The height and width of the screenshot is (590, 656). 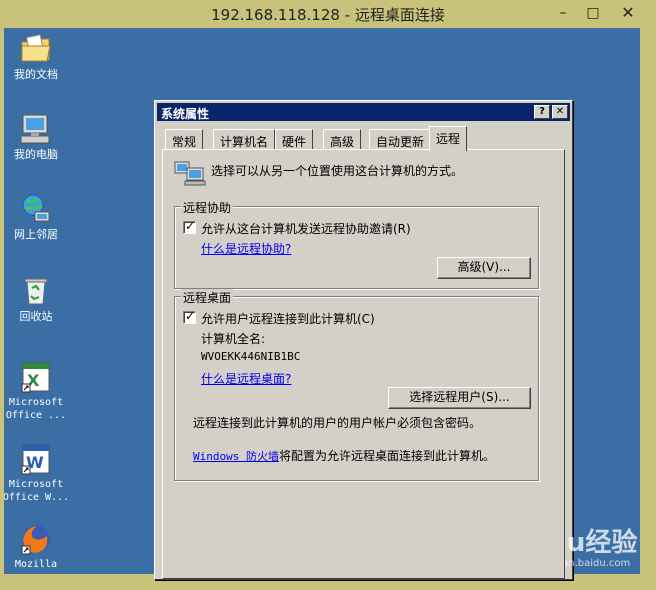 I want to click on word-icon: W, so click(x=36, y=459).